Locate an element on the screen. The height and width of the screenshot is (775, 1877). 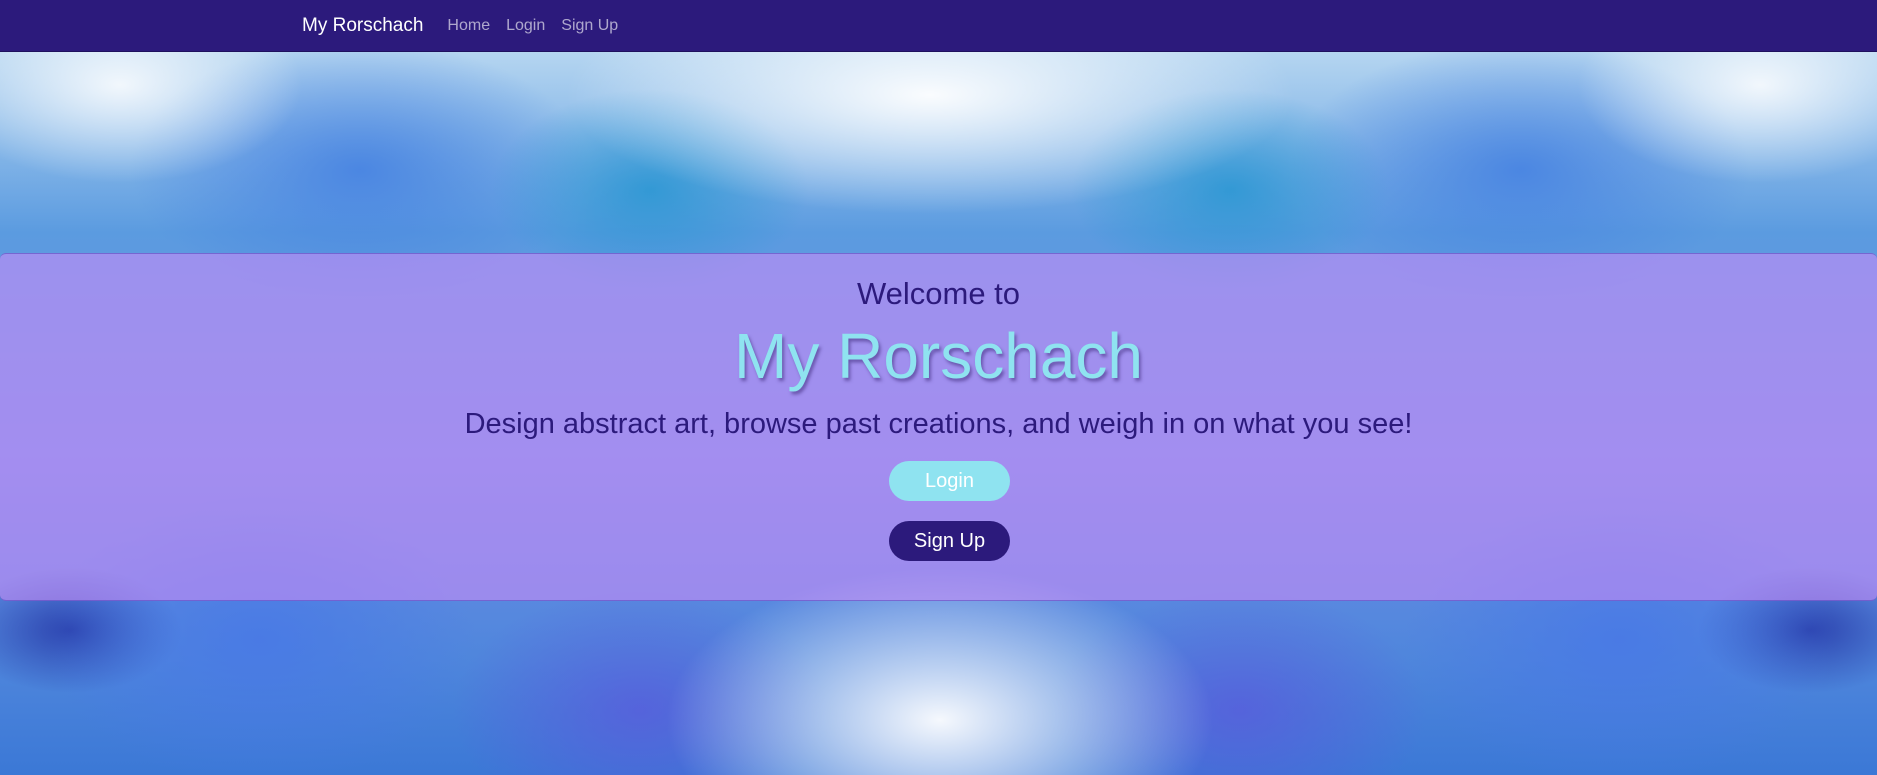
hero-title: My Rorschach is located at coordinates (938, 356).